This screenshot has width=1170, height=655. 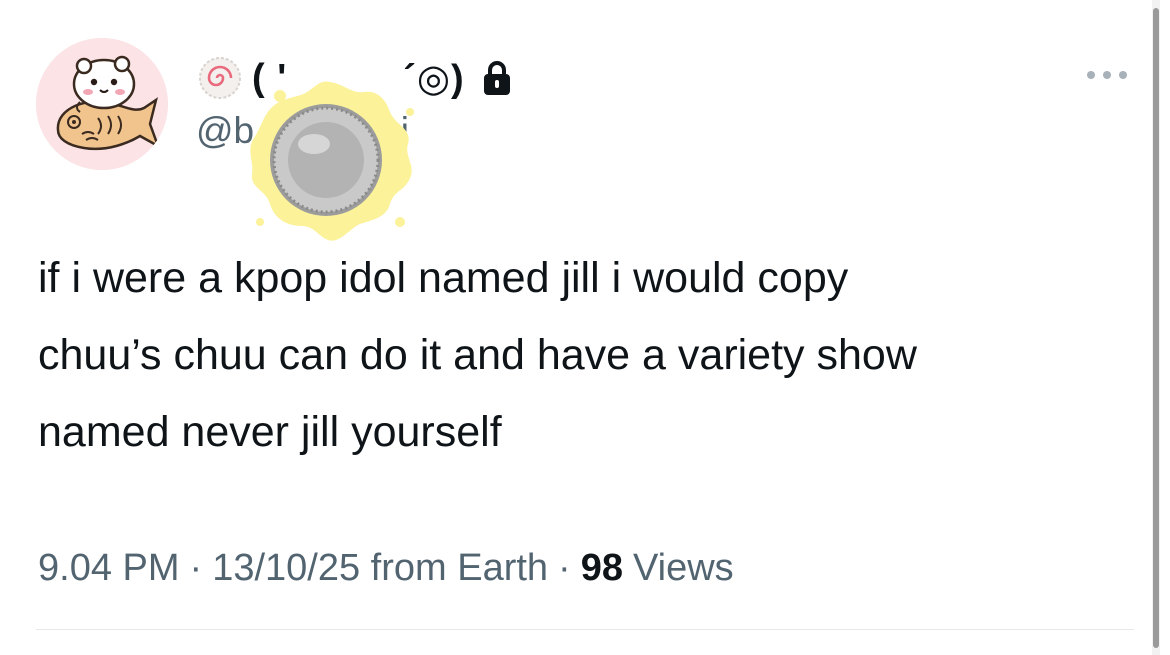 What do you see at coordinates (683, 568) in the screenshot?
I see `views-label: Views` at bounding box center [683, 568].